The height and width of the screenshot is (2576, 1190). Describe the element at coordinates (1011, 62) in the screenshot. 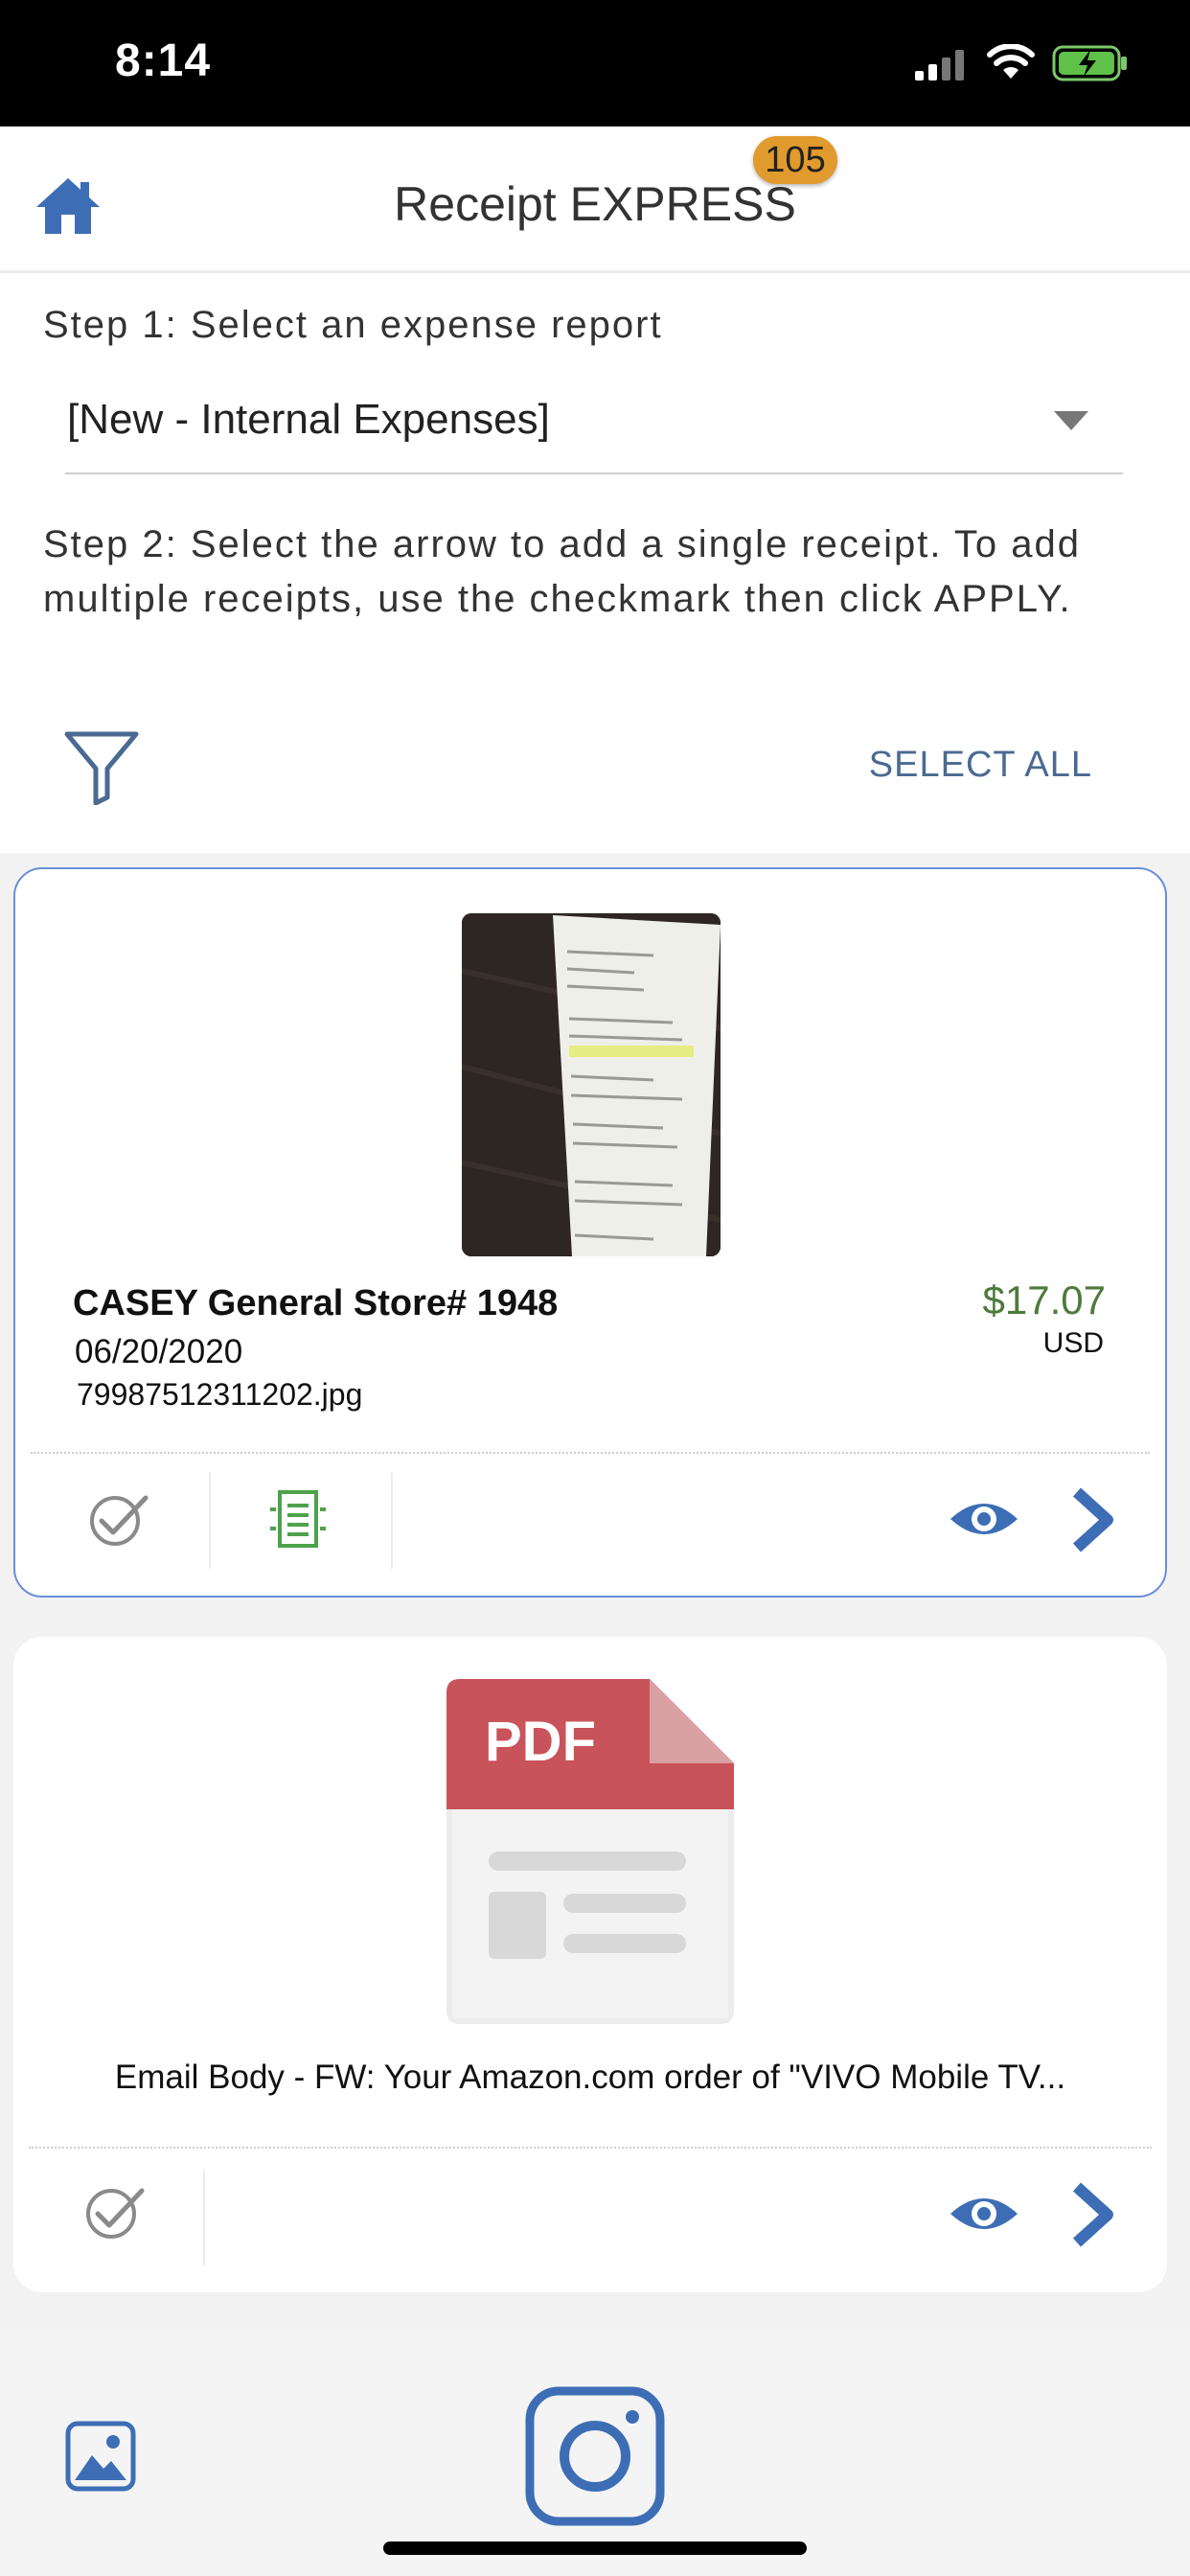

I see `wifi-icon` at that location.